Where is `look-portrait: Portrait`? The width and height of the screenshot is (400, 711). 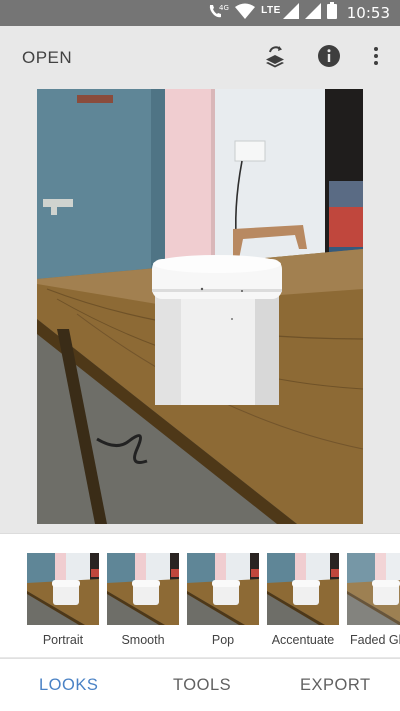
look-portrait: Portrait is located at coordinates (63, 600).